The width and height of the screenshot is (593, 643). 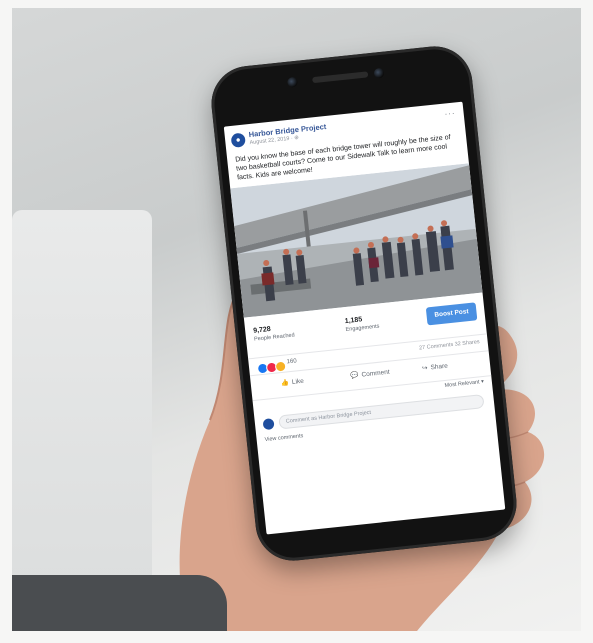 What do you see at coordinates (238, 140) in the screenshot?
I see `page-avatar-icon: ●` at bounding box center [238, 140].